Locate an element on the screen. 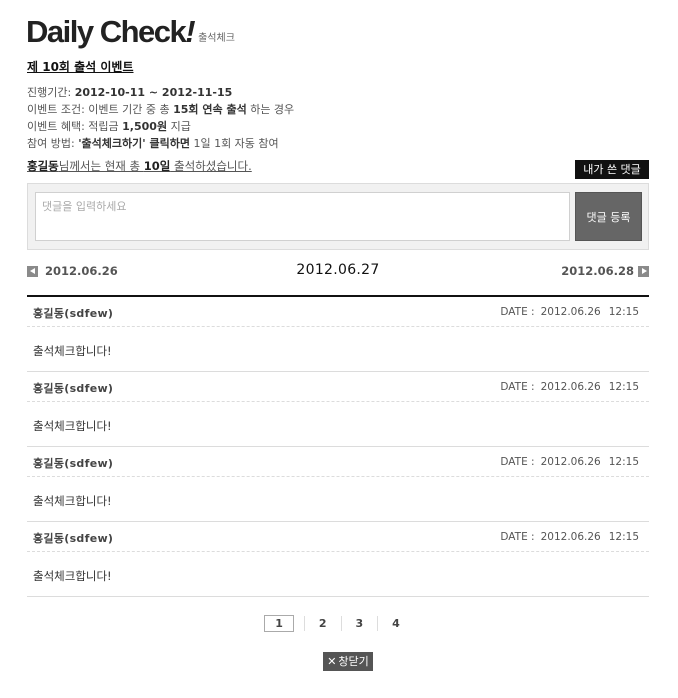 The image size is (678, 698). event-title: 제 10회 출석 이벤트 is located at coordinates (80, 67).